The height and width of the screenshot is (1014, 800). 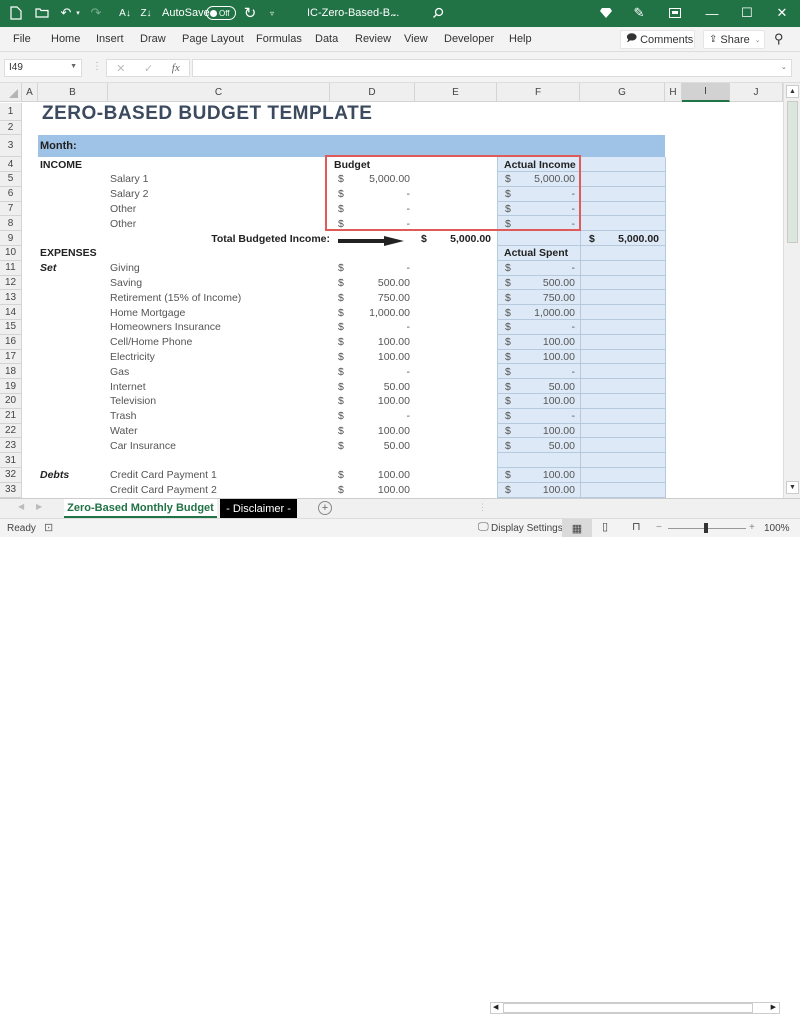 I want to click on zoom-level: 100%, so click(x=777, y=528).